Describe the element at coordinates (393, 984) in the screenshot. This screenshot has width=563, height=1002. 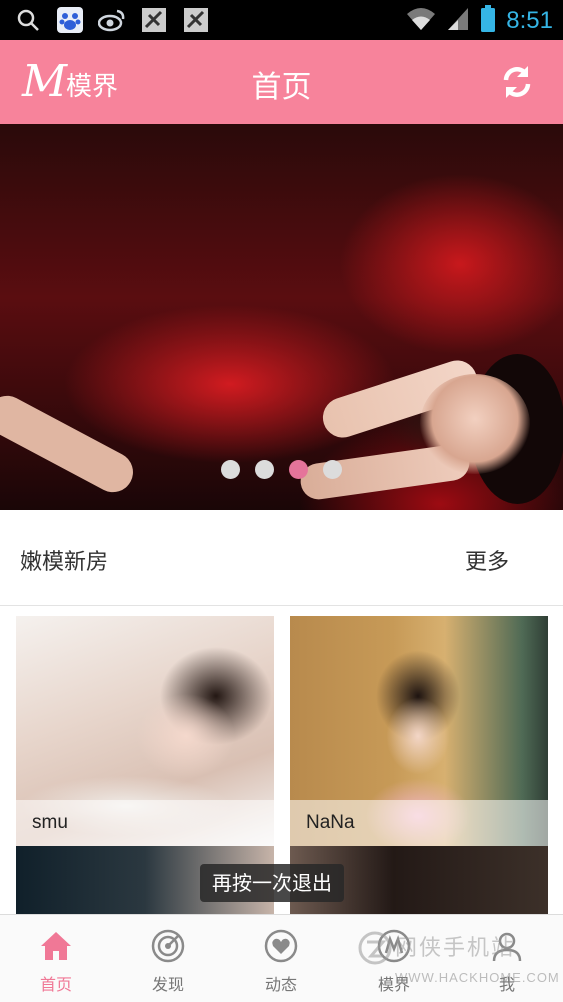
I see `nav-label: 模界` at that location.